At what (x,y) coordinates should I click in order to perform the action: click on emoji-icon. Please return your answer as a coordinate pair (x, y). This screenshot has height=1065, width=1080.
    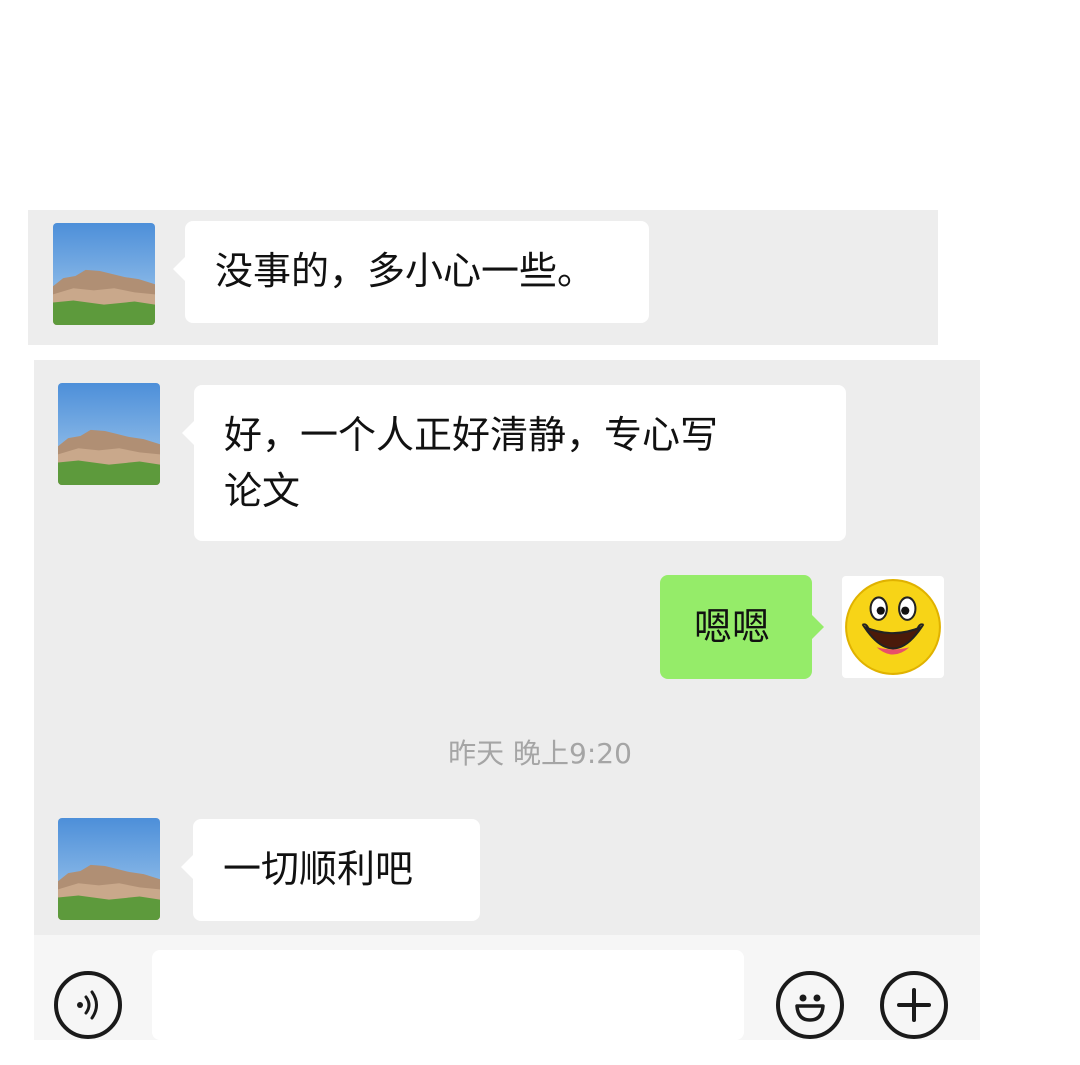
    Looking at the image, I should click on (810, 1008).